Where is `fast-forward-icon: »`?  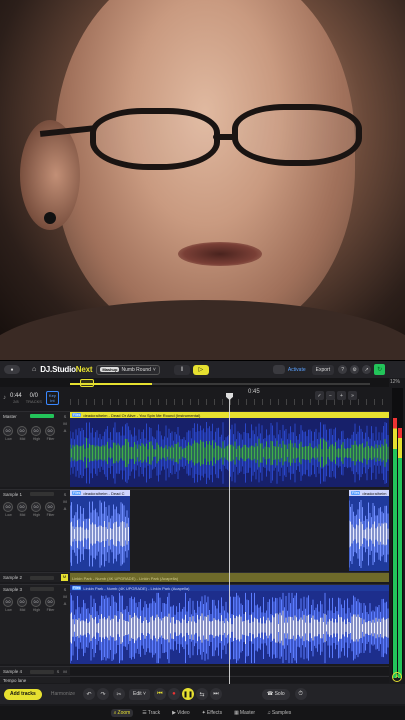 fast-forward-icon: » is located at coordinates (352, 395).